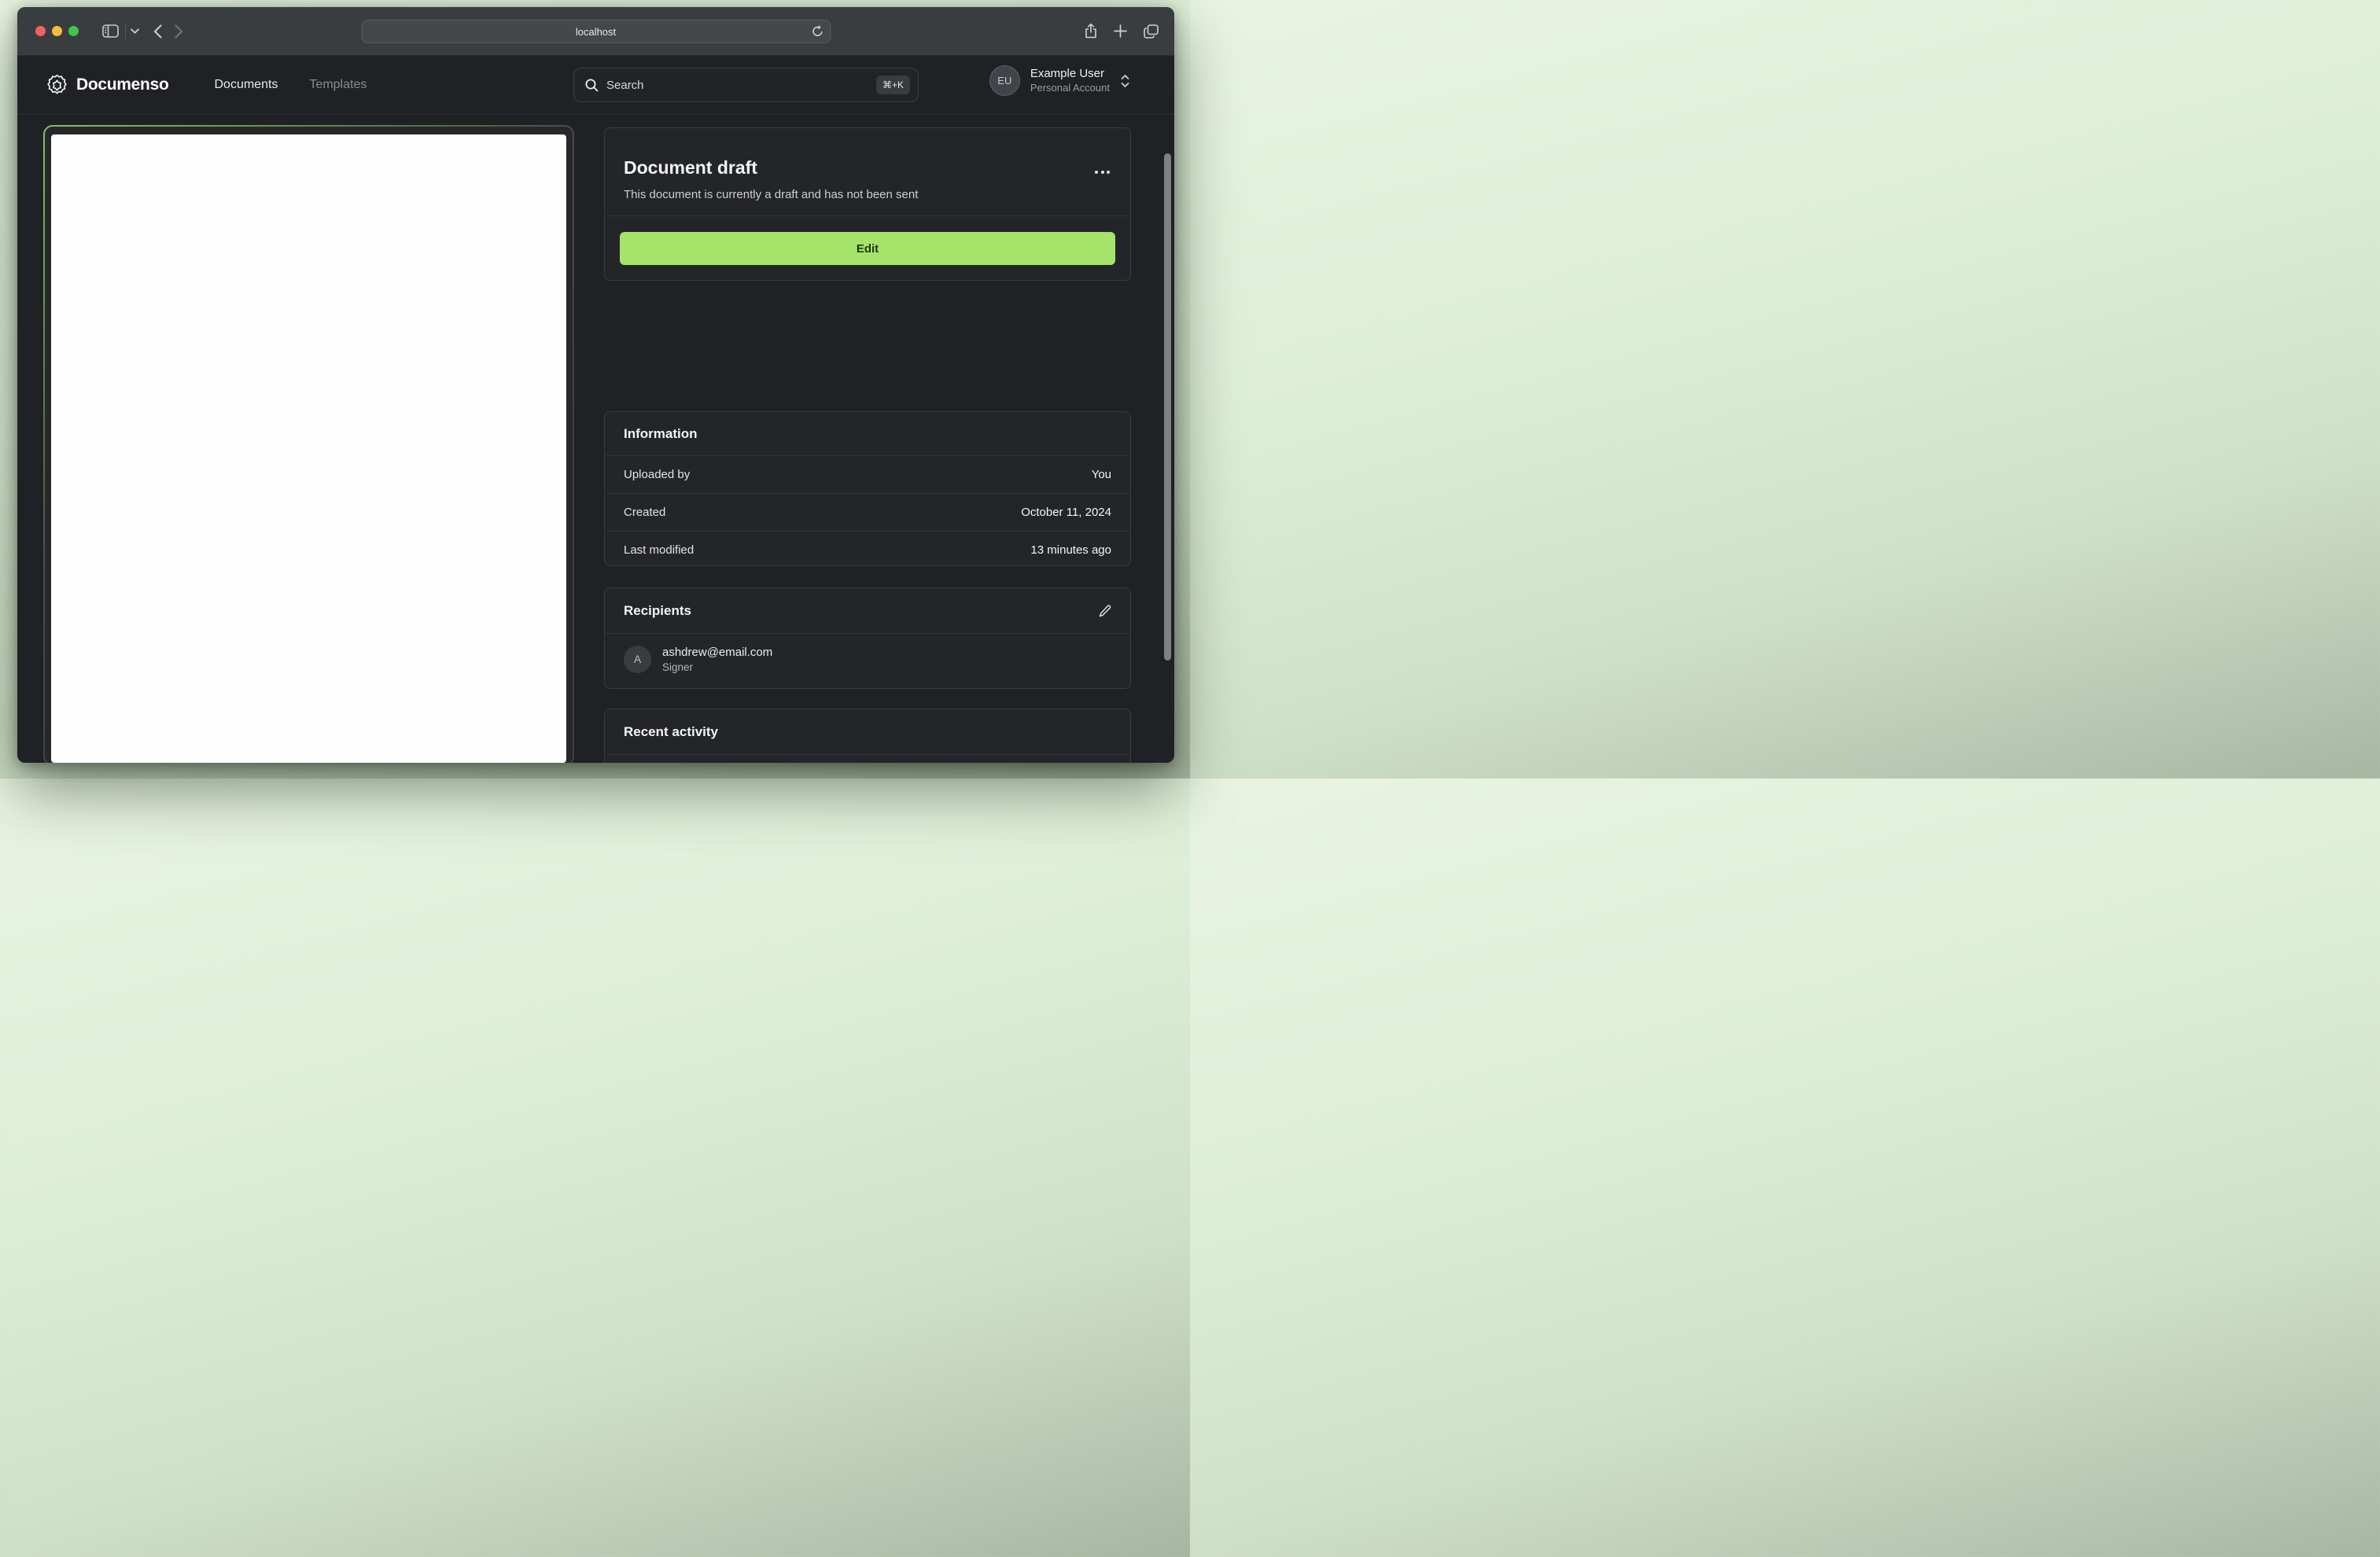 The width and height of the screenshot is (2380, 1557). What do you see at coordinates (867, 216) in the screenshot?
I see `card-divider` at bounding box center [867, 216].